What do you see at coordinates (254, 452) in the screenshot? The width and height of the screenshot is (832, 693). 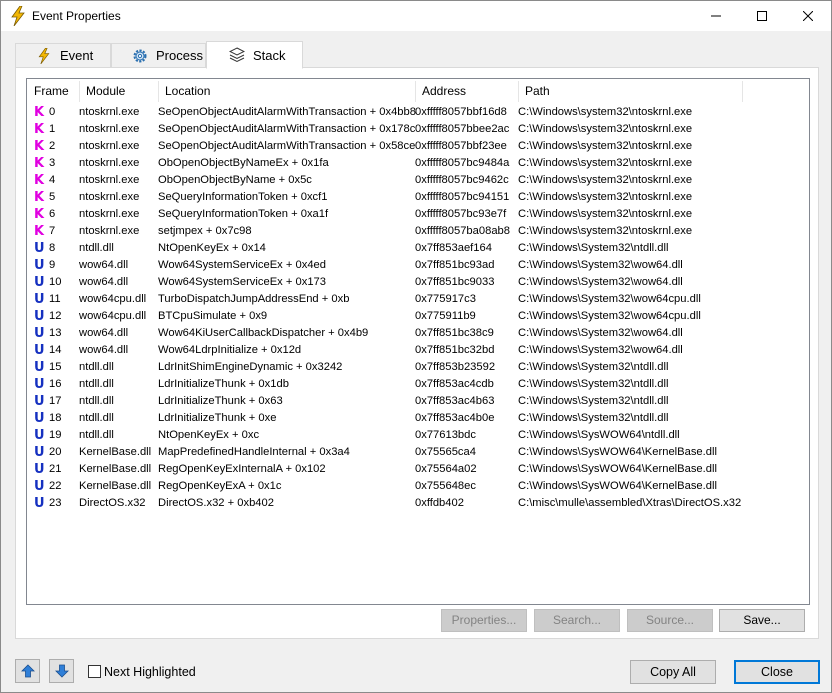 I see `location-cell: MapPredefinedHandleInternal + 0x3a4` at bounding box center [254, 452].